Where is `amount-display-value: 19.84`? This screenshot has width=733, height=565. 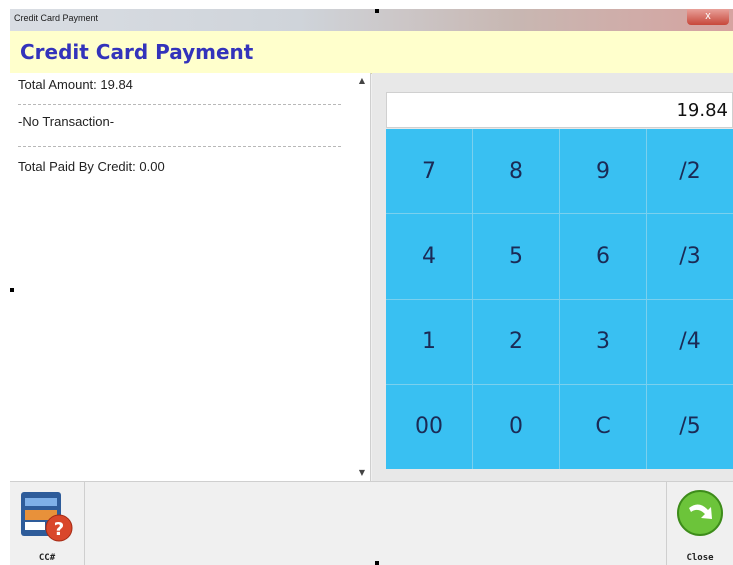 amount-display-value: 19.84 is located at coordinates (702, 110).